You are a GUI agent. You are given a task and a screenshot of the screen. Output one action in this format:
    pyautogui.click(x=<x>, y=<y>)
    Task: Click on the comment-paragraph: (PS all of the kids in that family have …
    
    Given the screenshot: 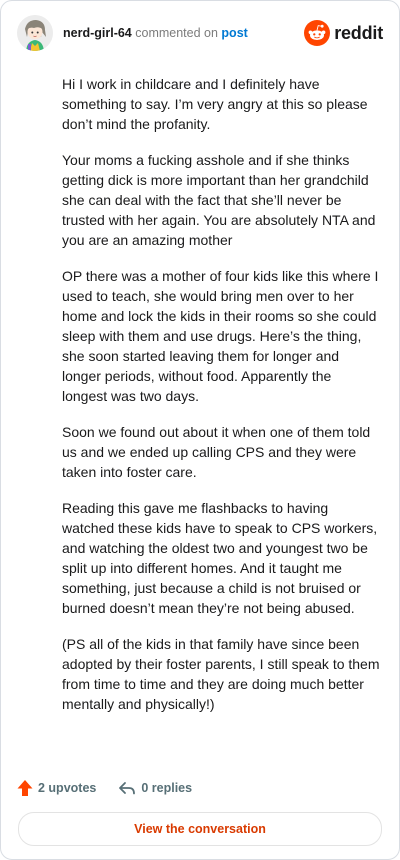 What is the action you would take?
    pyautogui.click(x=221, y=674)
    